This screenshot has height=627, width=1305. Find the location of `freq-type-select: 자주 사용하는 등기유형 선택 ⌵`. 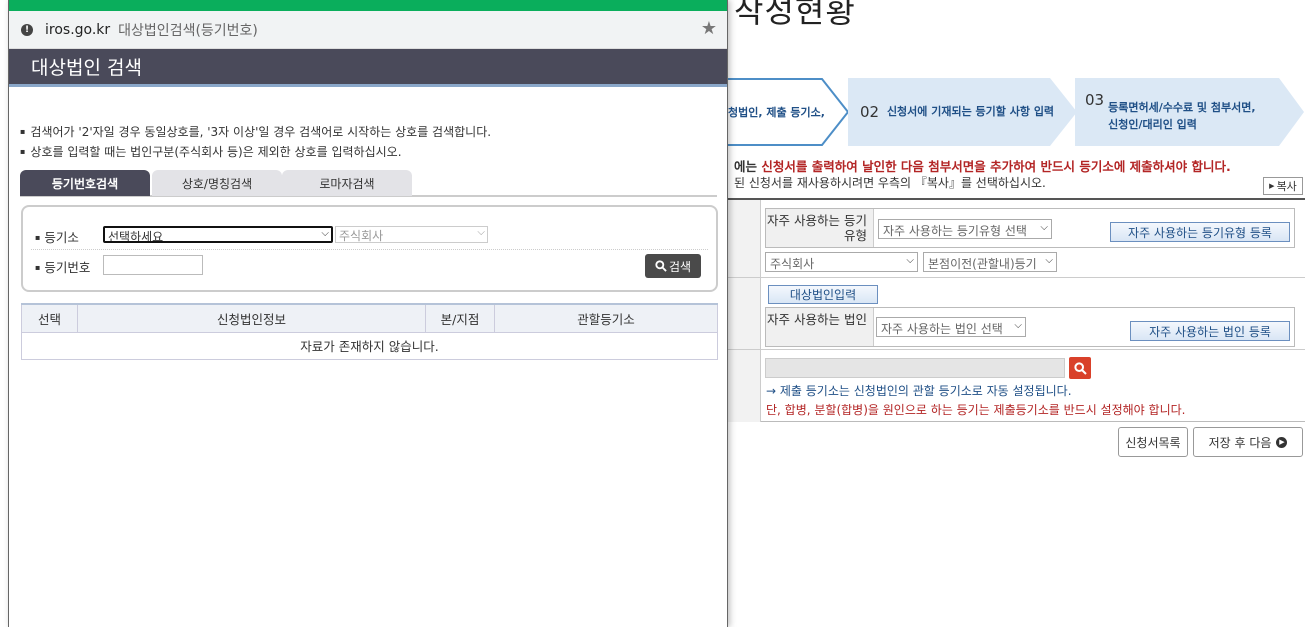

freq-type-select: 자주 사용하는 등기유형 선택 ⌵ is located at coordinates (965, 229).